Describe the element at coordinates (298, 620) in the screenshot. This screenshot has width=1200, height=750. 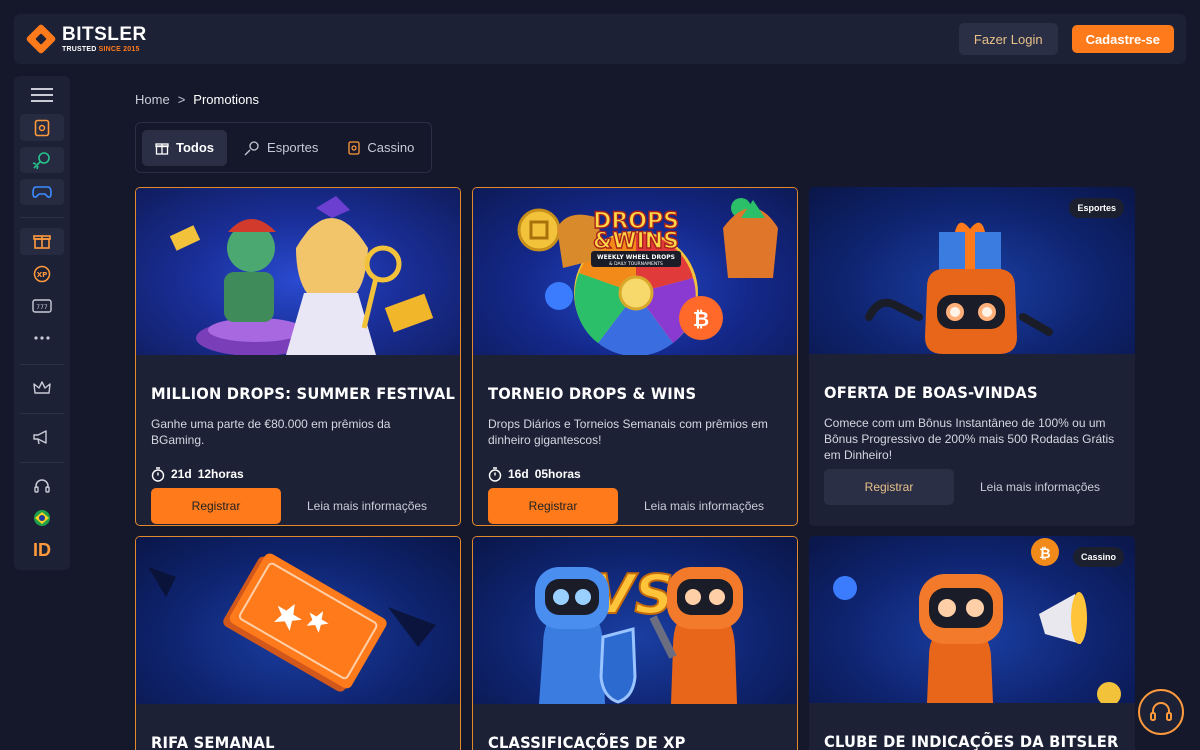
I see `promo-image-weekly-raffle` at that location.